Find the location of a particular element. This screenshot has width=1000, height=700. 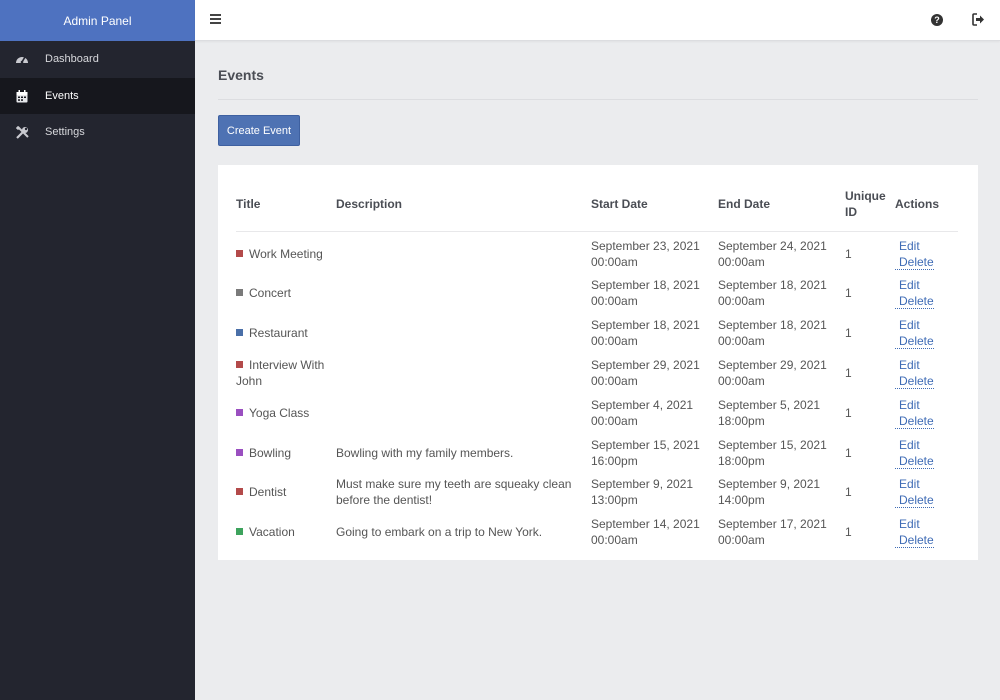

event-title: Yoga Class is located at coordinates (279, 412).